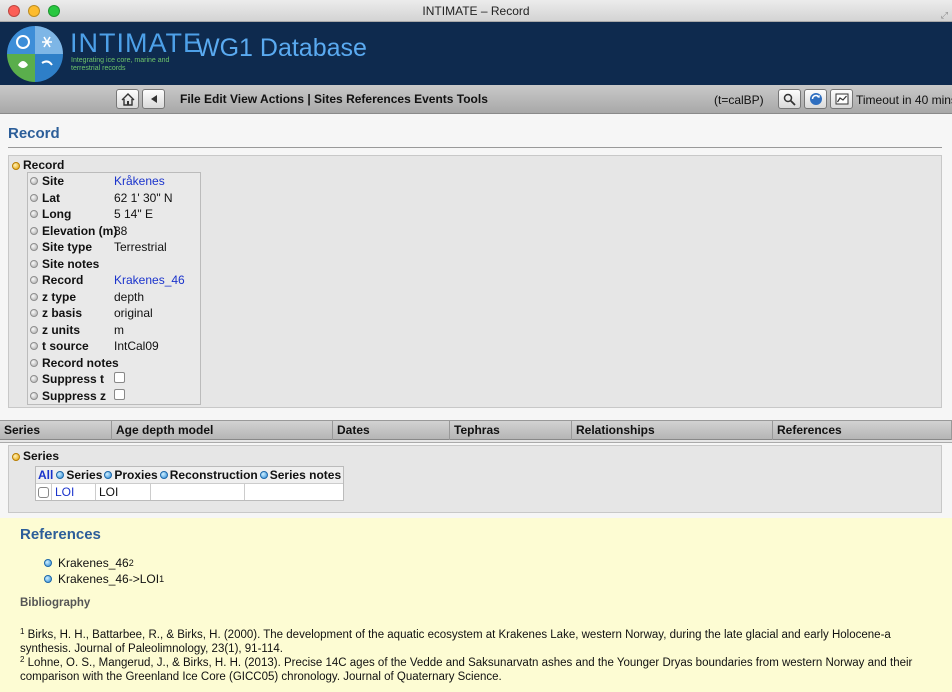 This screenshot has height=692, width=952. I want to click on chart-button, so click(841, 99).